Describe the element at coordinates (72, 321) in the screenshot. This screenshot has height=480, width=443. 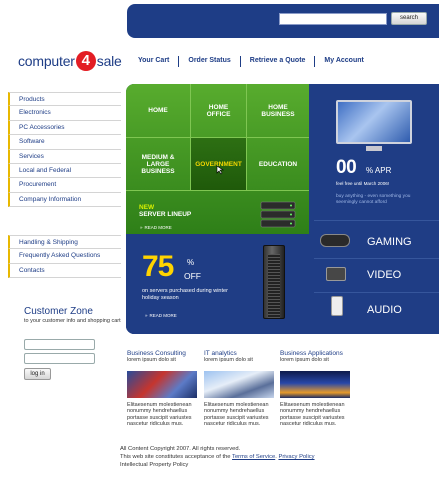
I see `customer-zone-subtitle: to your customer info and shopping cart` at that location.